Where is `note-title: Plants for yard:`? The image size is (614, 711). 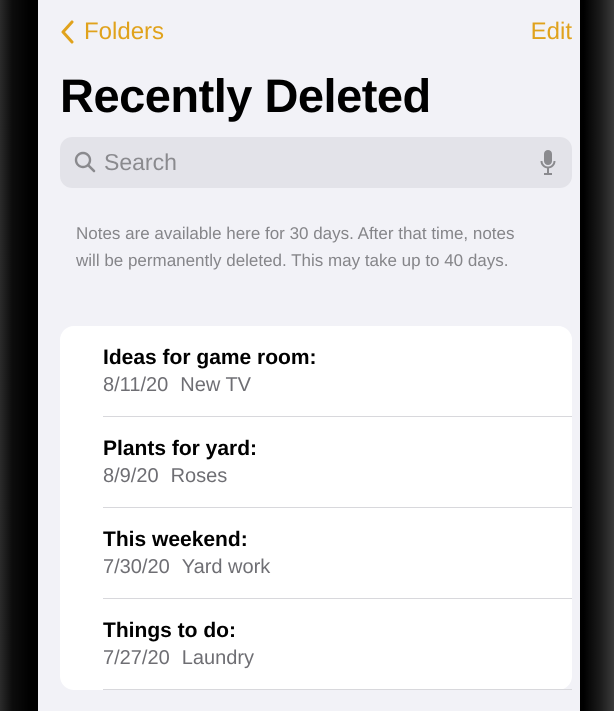
note-title: Plants for yard: is located at coordinates (337, 448).